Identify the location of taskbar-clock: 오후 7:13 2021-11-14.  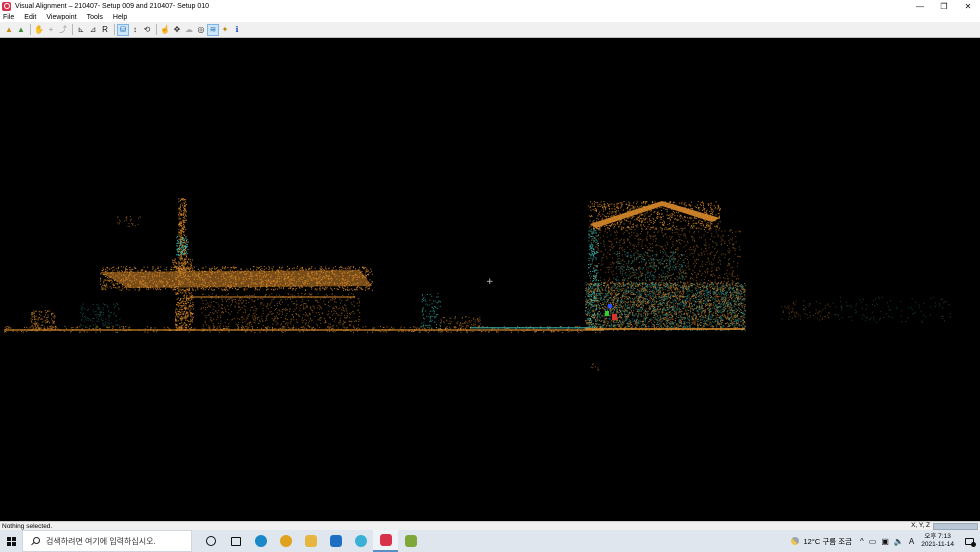
(937, 541).